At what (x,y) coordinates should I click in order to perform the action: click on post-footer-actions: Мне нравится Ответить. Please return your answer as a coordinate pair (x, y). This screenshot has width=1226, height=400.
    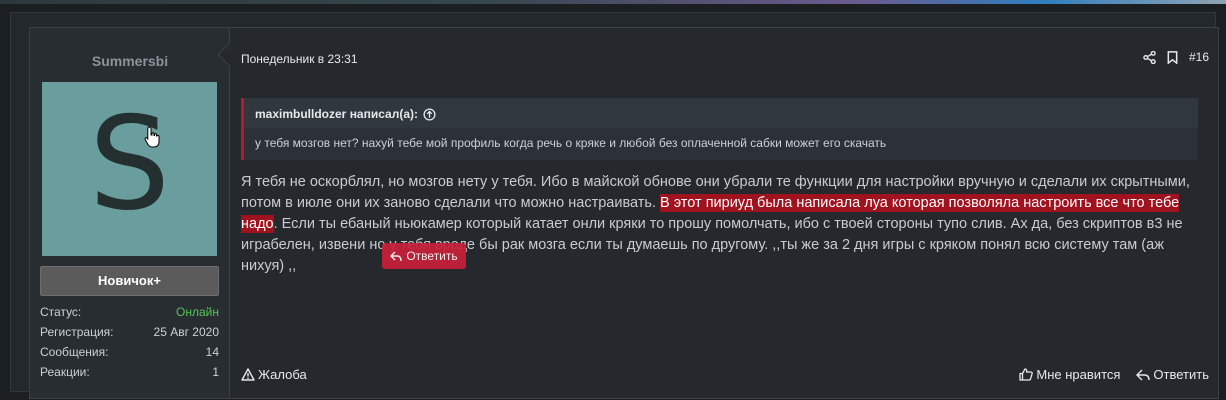
    Looking at the image, I should click on (1114, 374).